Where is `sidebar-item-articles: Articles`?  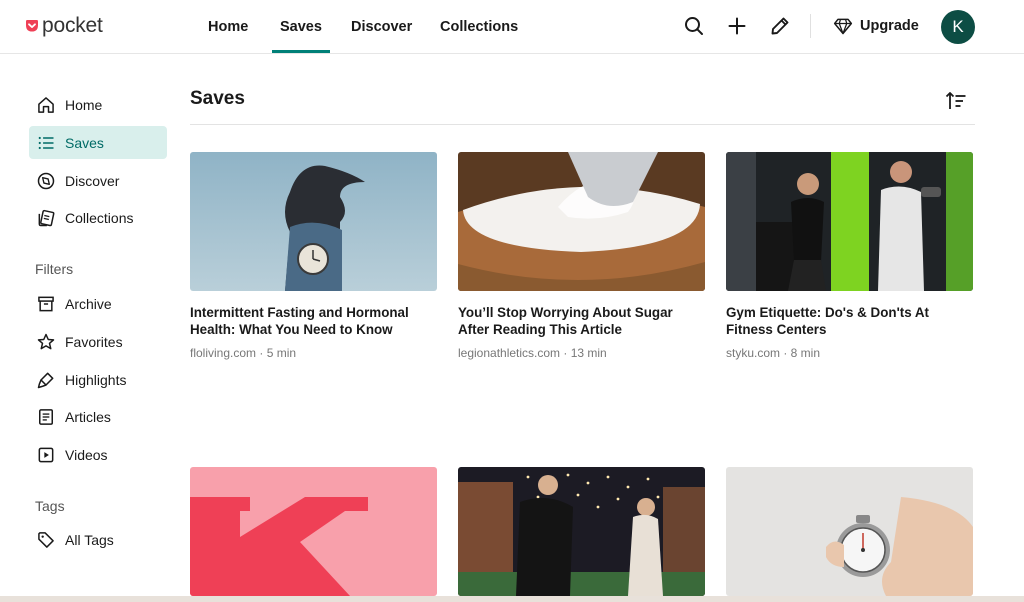 sidebar-item-articles: Articles is located at coordinates (98, 416).